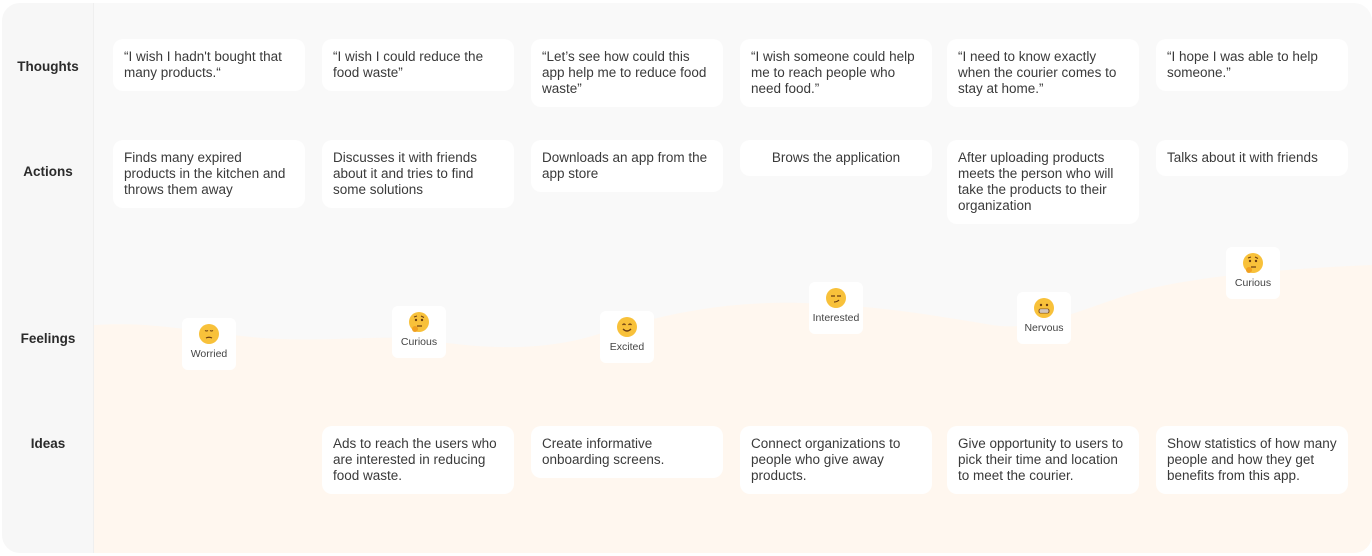 The width and height of the screenshot is (1372, 556). What do you see at coordinates (48, 338) in the screenshot?
I see `row-label-feelings: Feelings` at bounding box center [48, 338].